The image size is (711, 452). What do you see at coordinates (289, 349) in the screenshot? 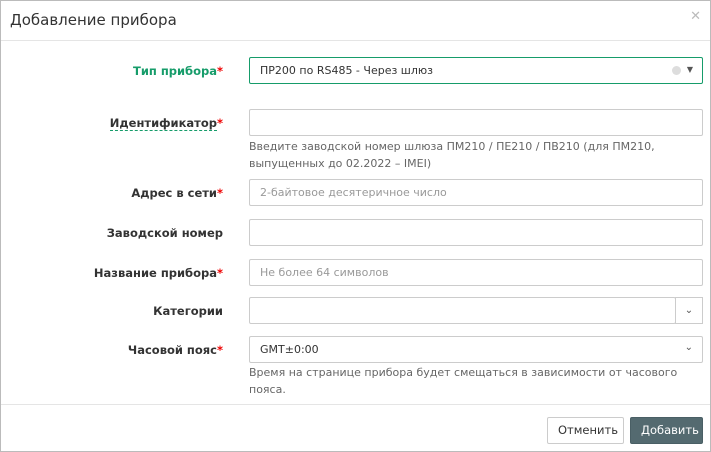
I see `timezone-value: GMT±0:00` at bounding box center [289, 349].